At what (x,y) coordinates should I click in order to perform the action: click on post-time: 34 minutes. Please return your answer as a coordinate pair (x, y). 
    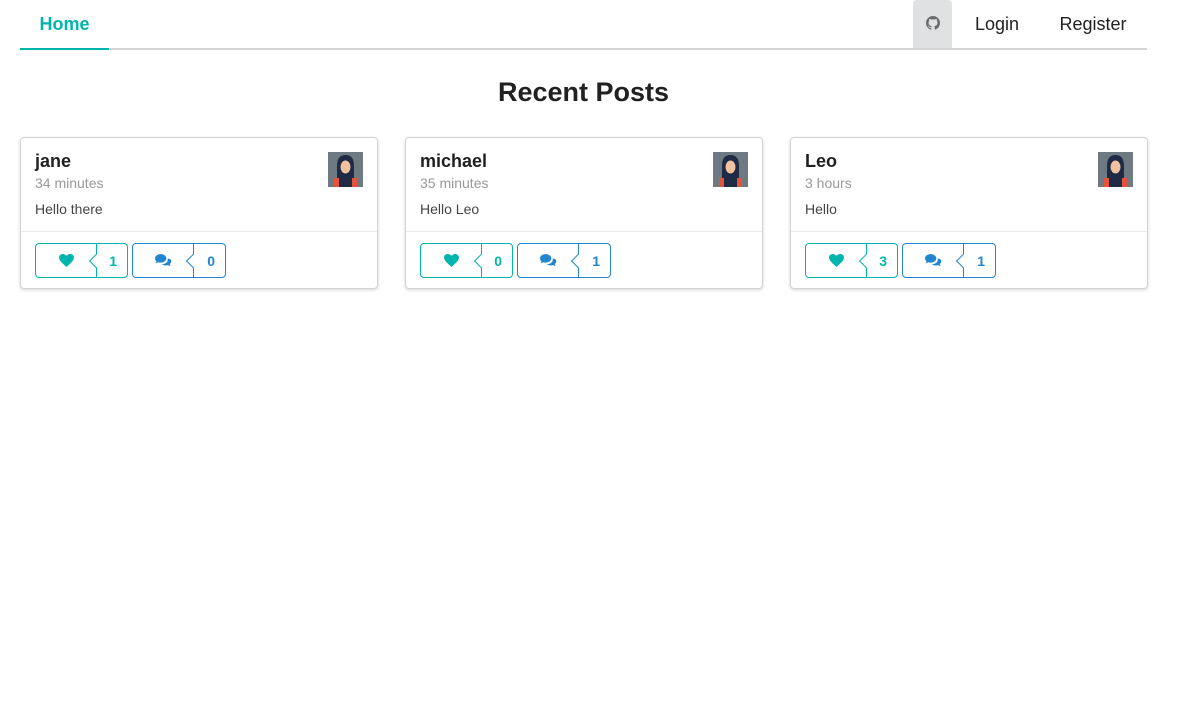
    Looking at the image, I should click on (69, 183).